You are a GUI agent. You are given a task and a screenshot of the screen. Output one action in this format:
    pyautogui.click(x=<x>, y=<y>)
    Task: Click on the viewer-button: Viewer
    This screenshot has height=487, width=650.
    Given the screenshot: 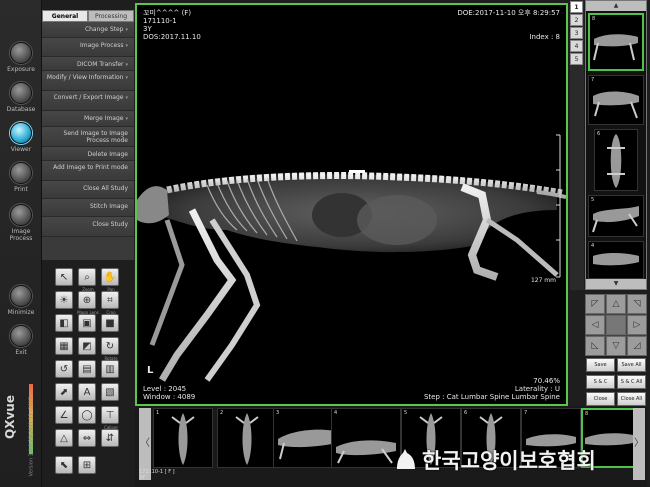 What is the action you would take?
    pyautogui.click(x=21, y=137)
    